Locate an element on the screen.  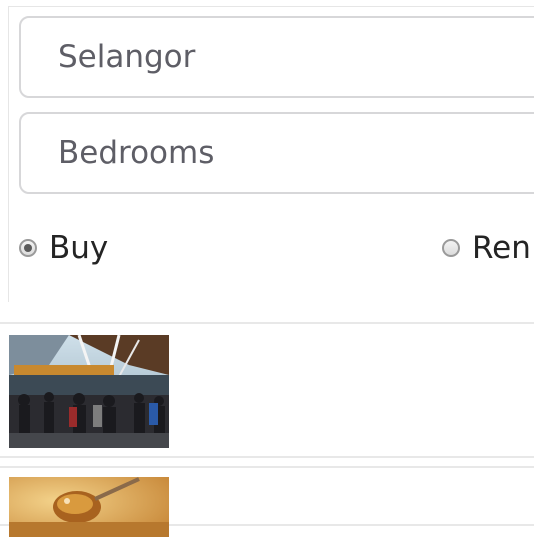
airport-terminal-photo is located at coordinates (89, 391).